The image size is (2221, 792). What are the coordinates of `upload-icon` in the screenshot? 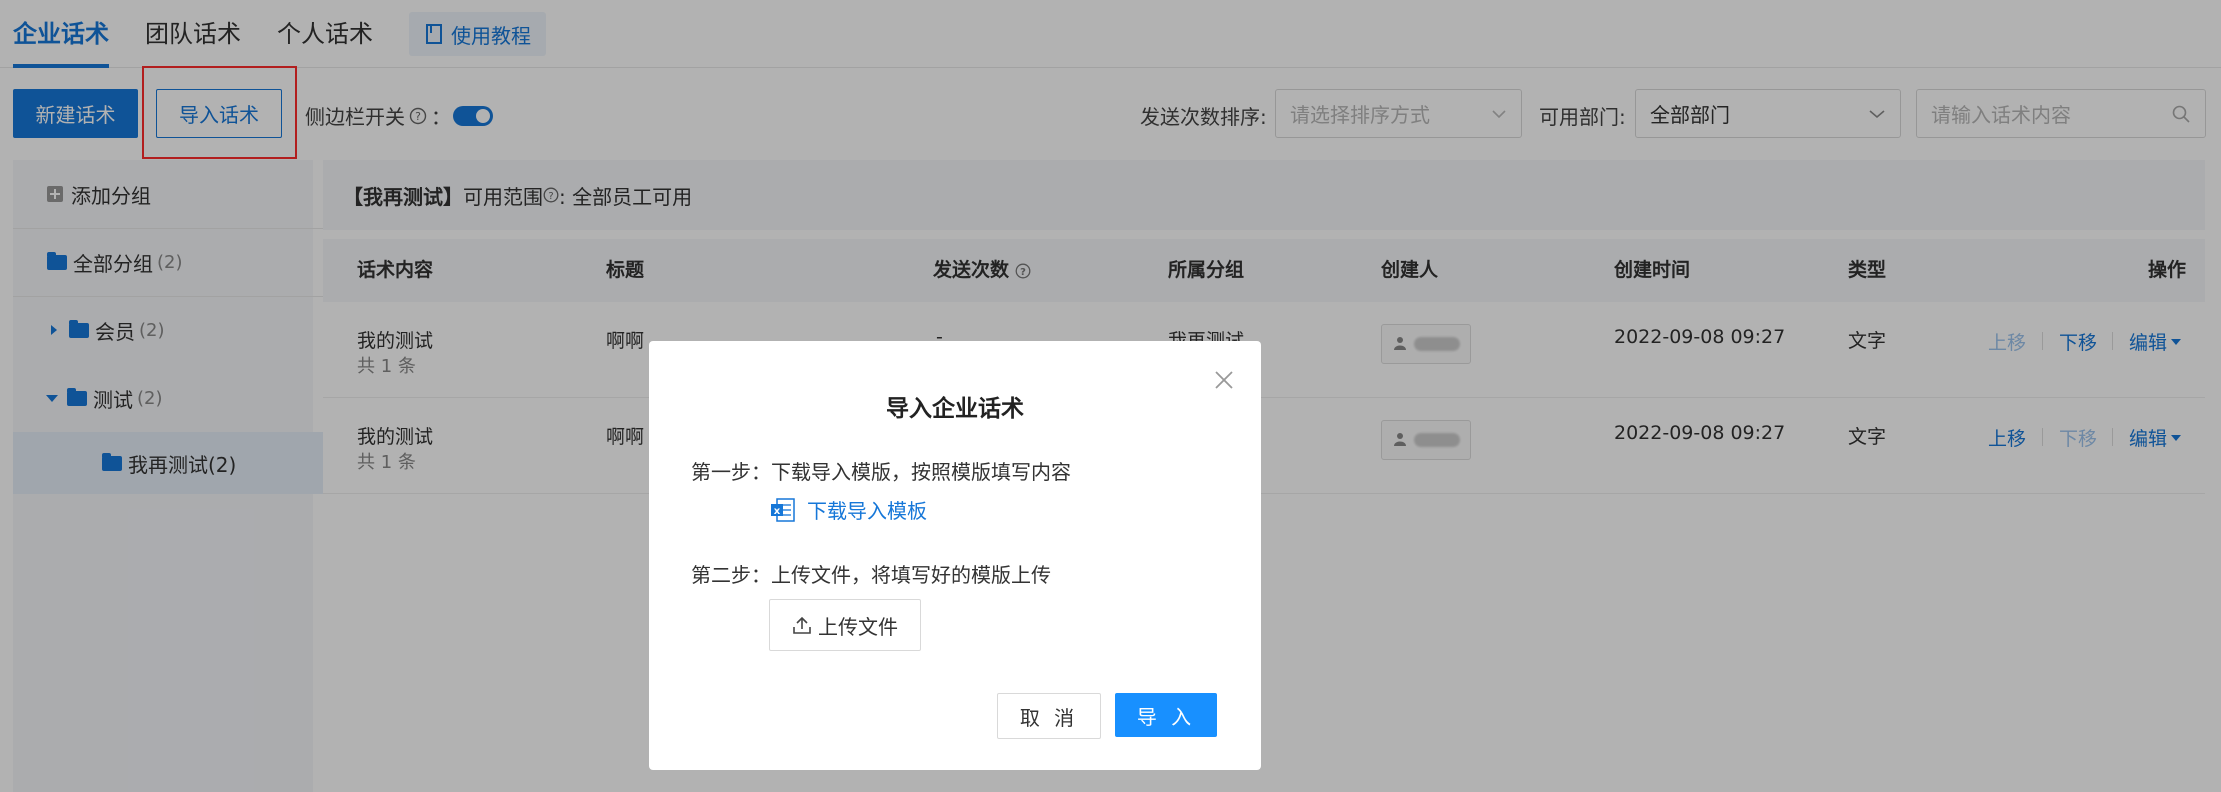 It's located at (802, 625).